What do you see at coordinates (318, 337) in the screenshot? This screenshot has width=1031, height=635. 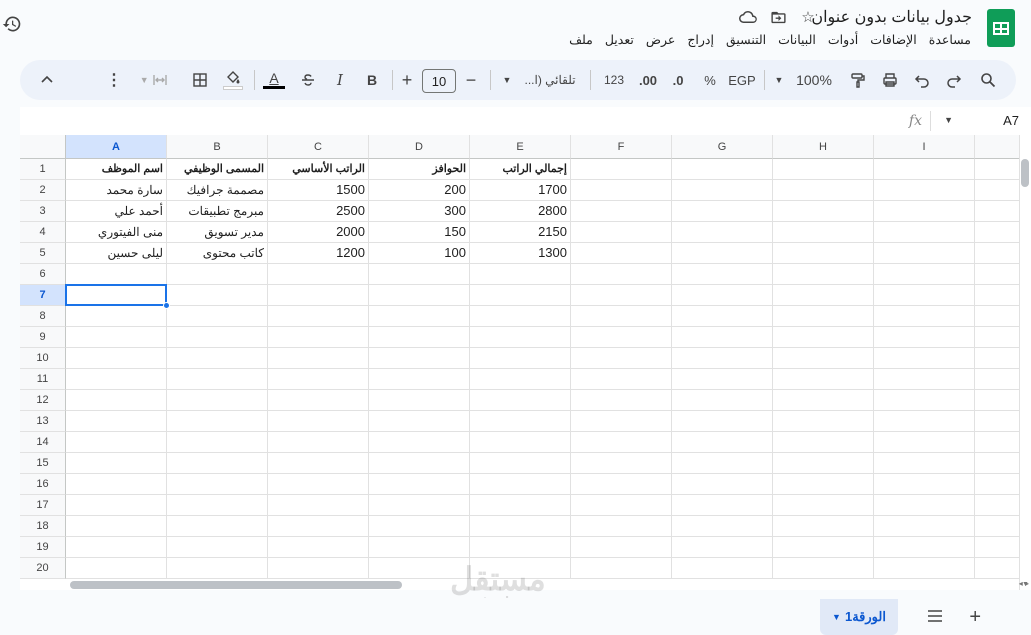 I see `cell-c9` at bounding box center [318, 337].